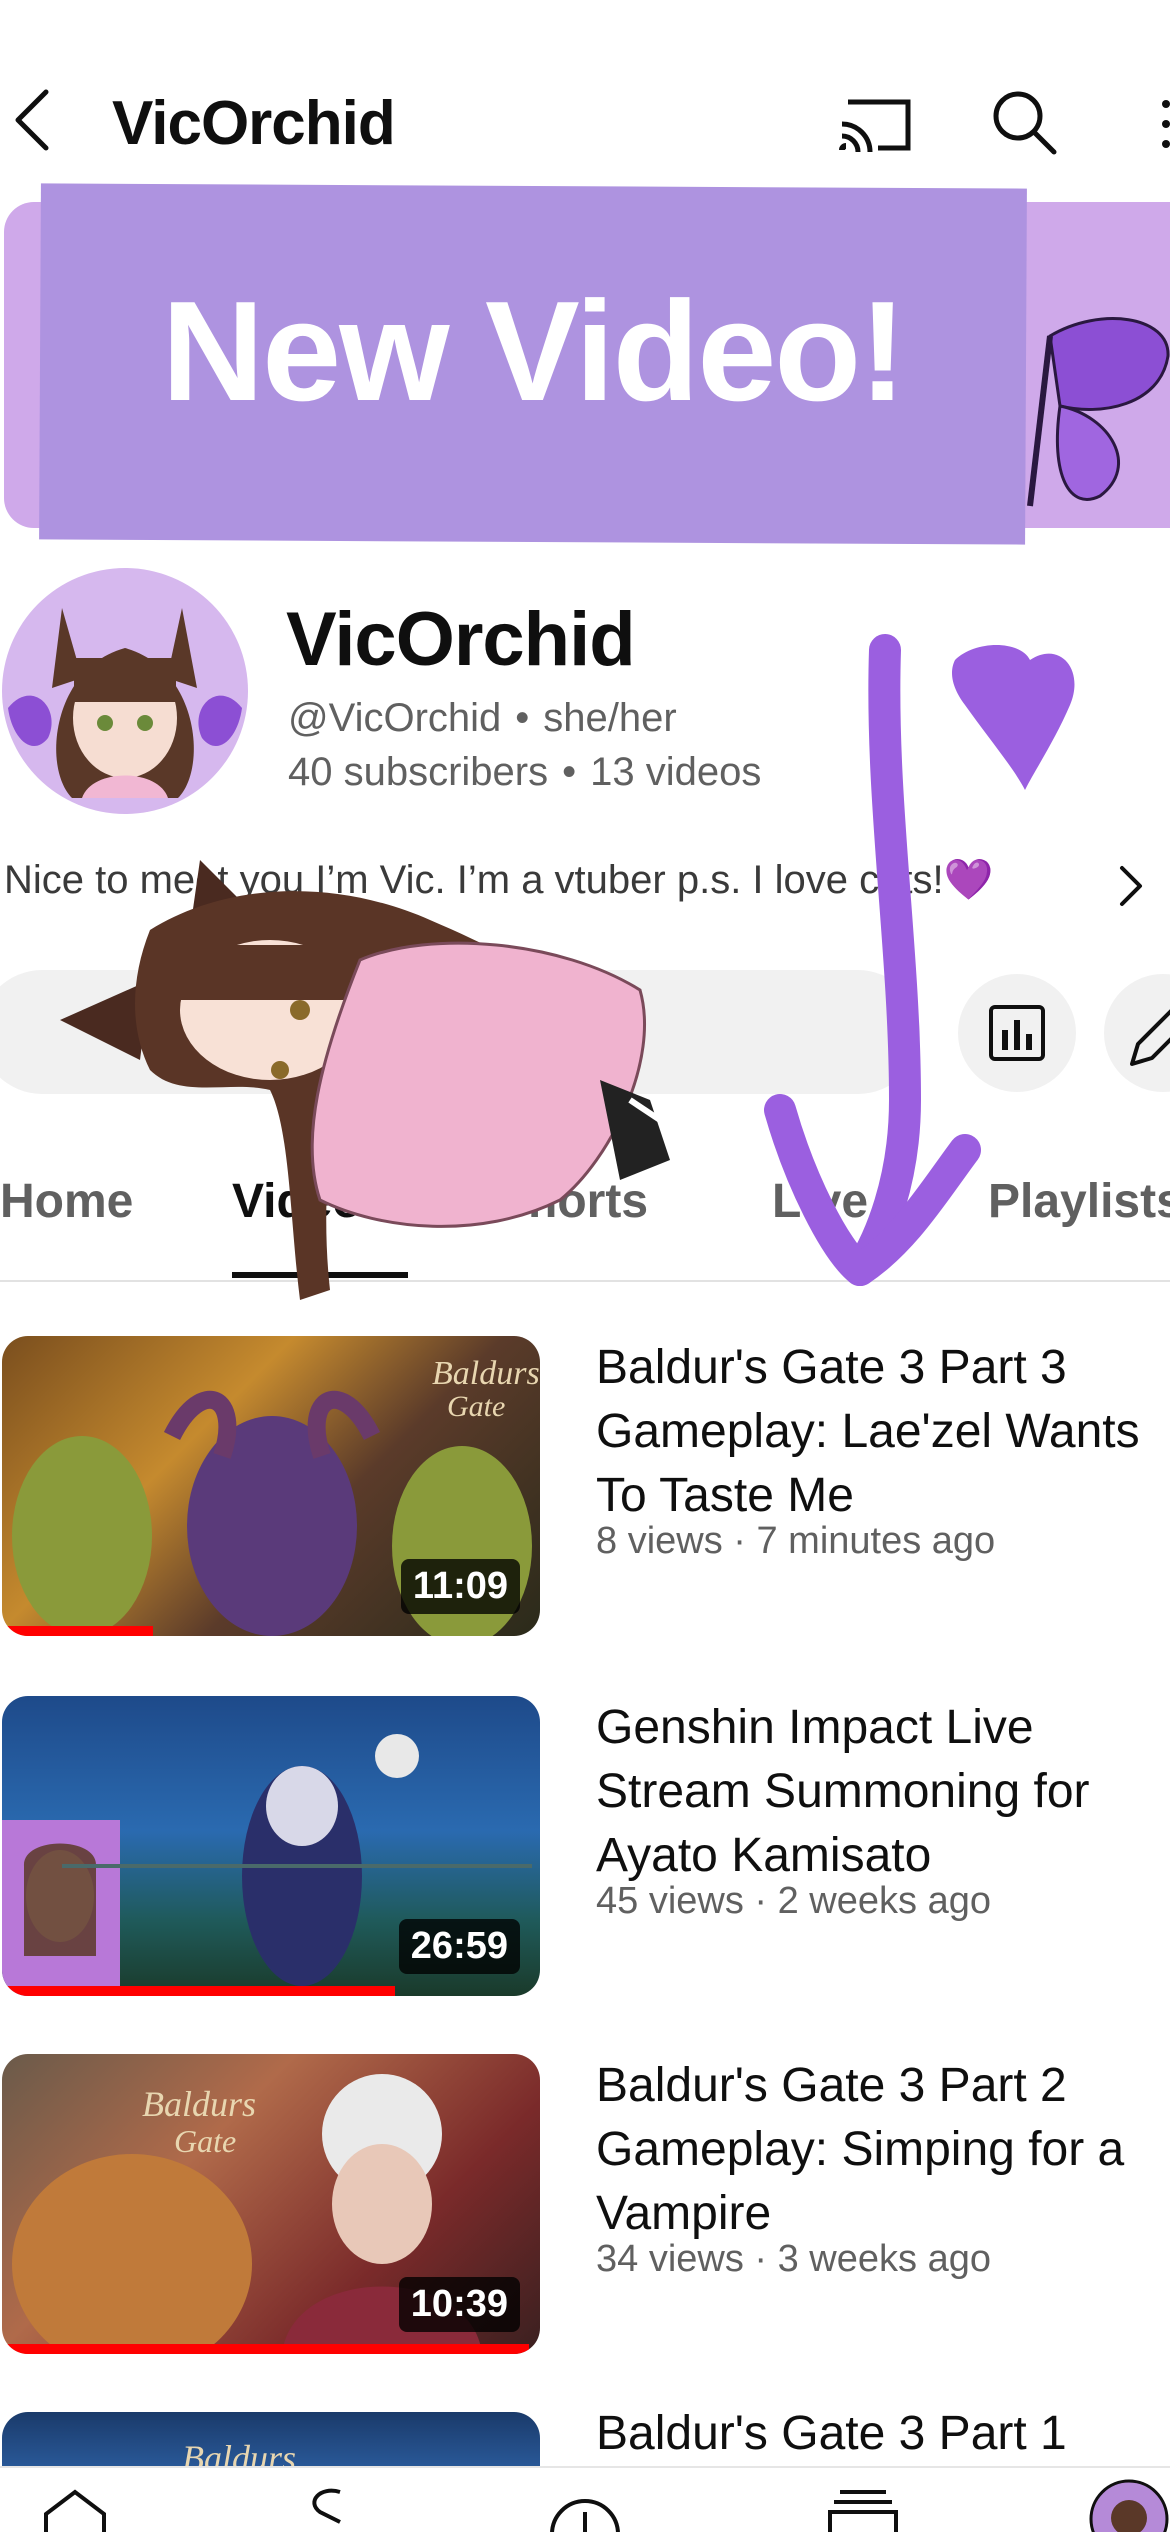 The width and height of the screenshot is (1170, 2532). Describe the element at coordinates (460, 1032) in the screenshot. I see `manage-videos-button` at that location.